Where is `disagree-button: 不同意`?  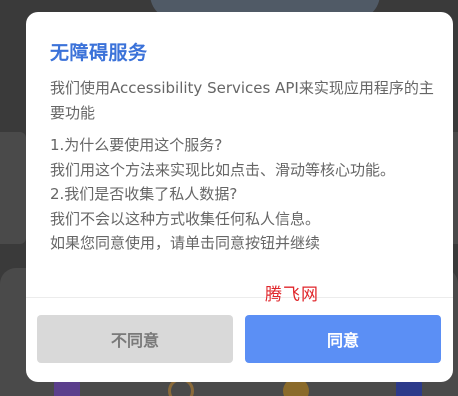
disagree-button: 不同意 is located at coordinates (135, 339).